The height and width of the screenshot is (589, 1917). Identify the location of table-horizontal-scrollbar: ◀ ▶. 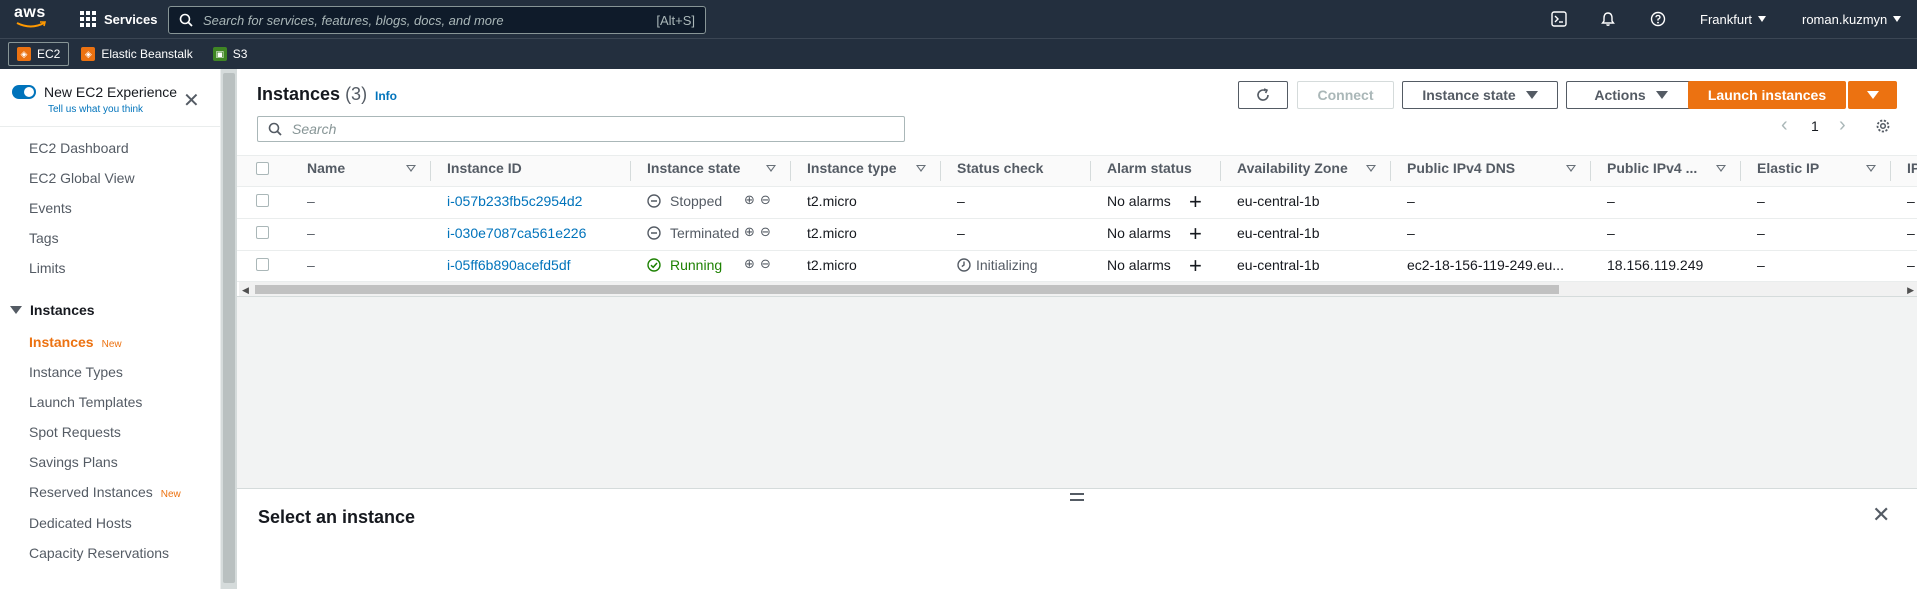
(1078, 289).